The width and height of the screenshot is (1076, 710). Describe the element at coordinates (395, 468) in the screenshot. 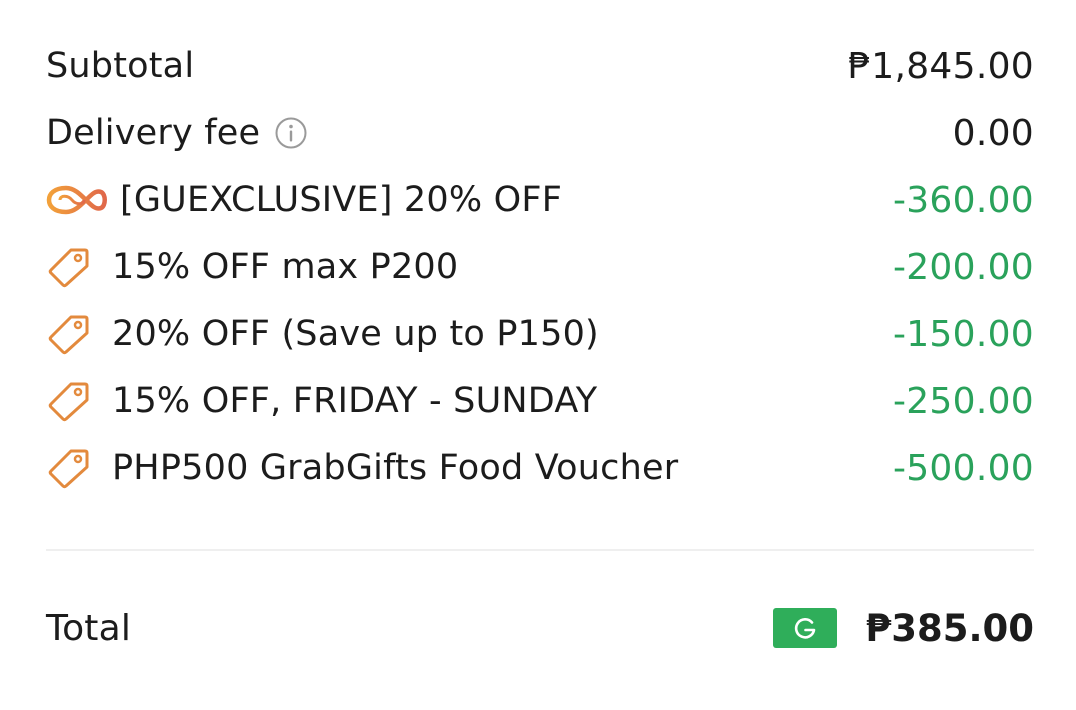

I see `discount-label: PHP500 GrabGifts Food Voucher` at that location.